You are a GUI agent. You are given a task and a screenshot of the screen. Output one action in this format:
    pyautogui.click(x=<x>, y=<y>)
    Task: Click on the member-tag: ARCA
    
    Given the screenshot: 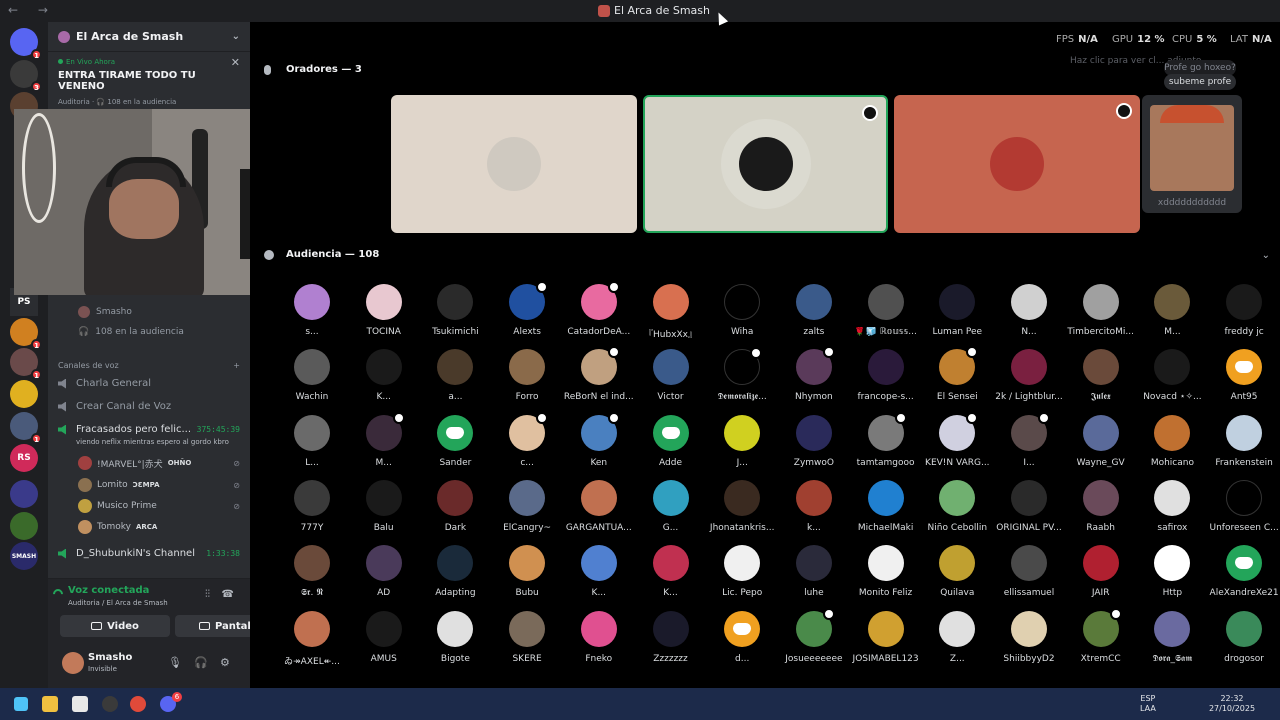 What is the action you would take?
    pyautogui.click(x=146, y=527)
    